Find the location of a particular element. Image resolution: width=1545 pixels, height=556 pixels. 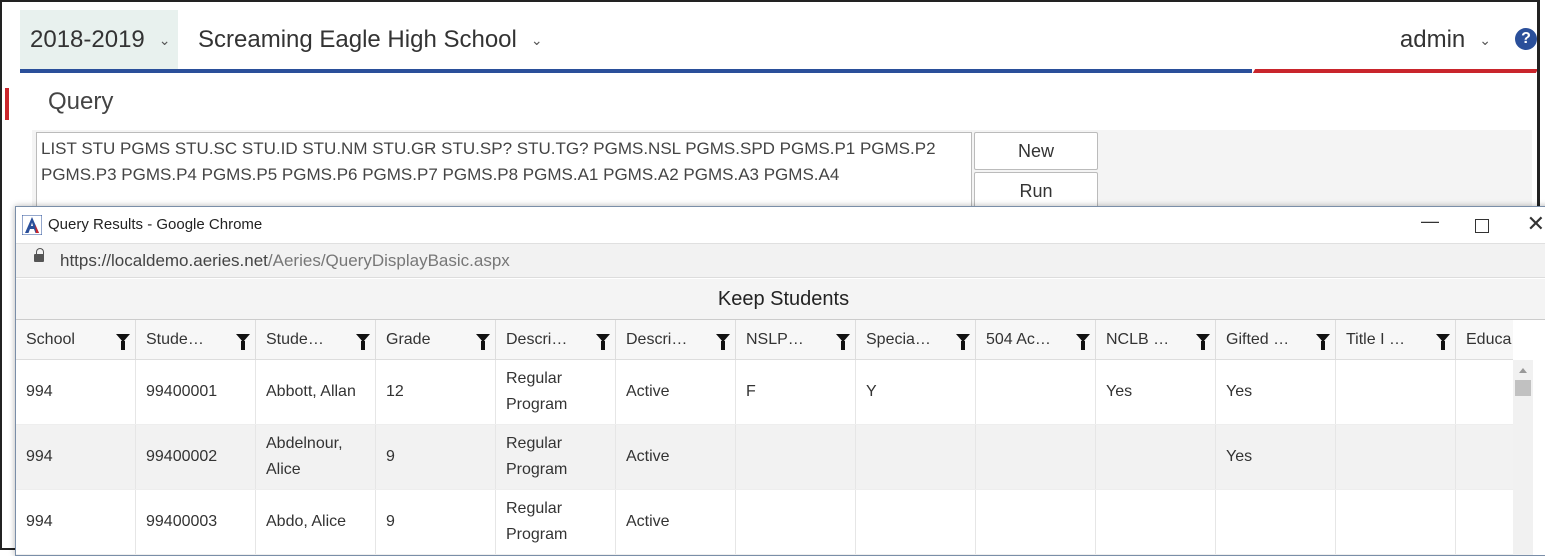

school-dropdown: Screaming Eagle High School ⌄ is located at coordinates (370, 40).